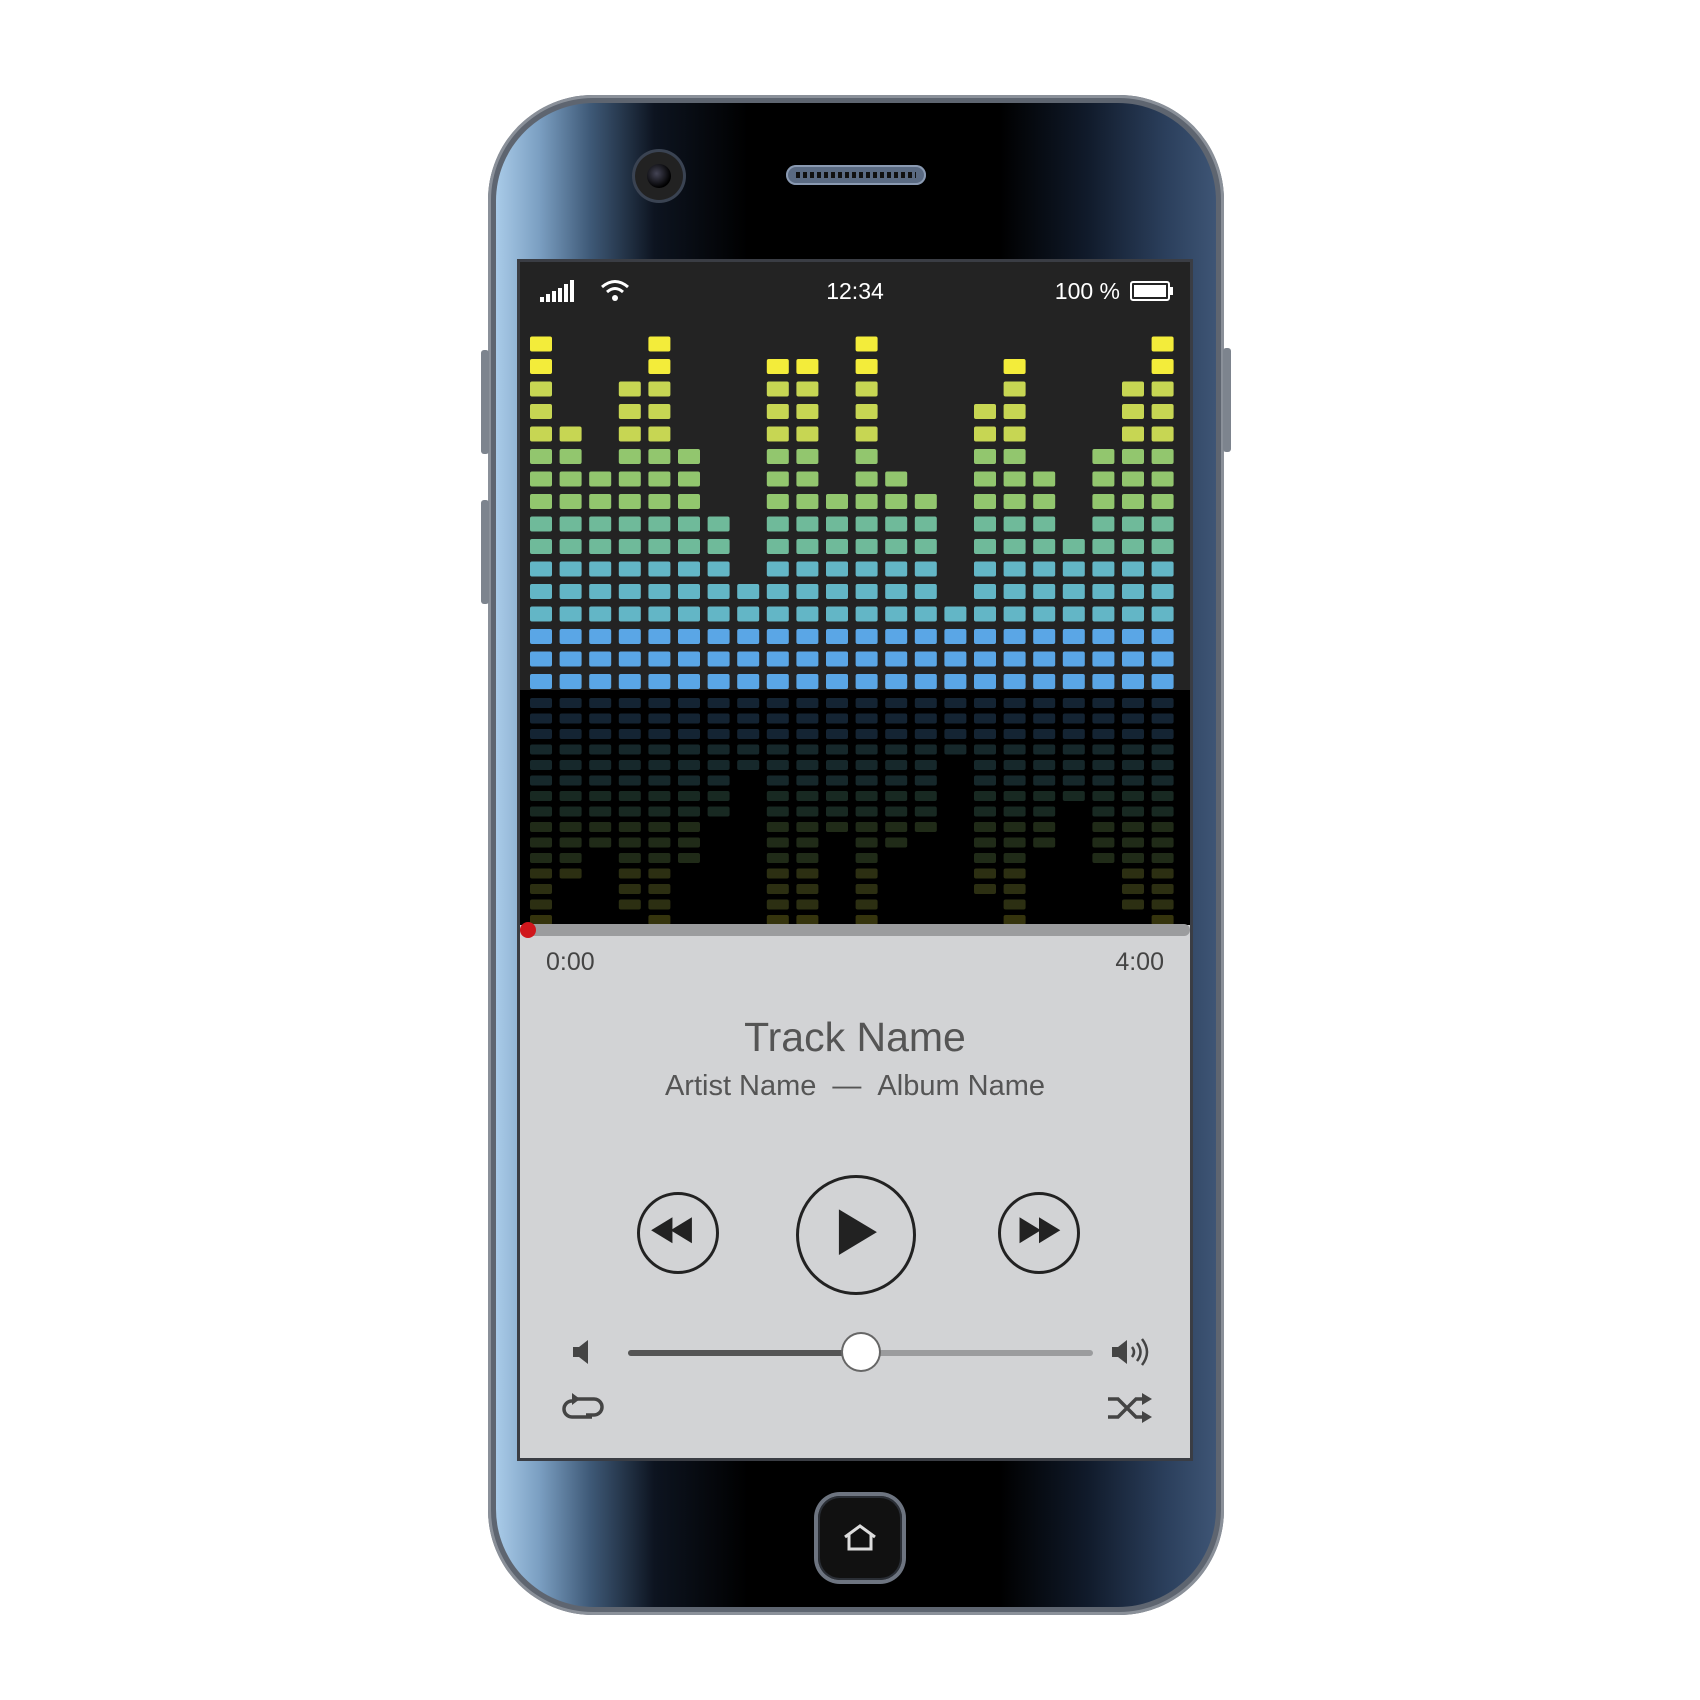 The width and height of the screenshot is (1700, 1700). I want to click on home-icon, so click(860, 1537).